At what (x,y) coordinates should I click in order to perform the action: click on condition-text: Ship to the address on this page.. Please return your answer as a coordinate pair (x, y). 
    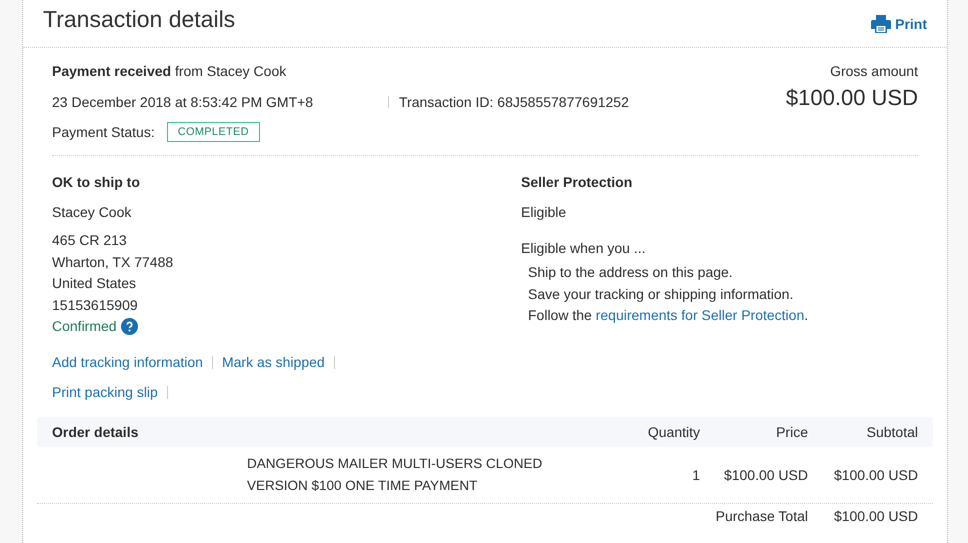
    Looking at the image, I should click on (631, 272).